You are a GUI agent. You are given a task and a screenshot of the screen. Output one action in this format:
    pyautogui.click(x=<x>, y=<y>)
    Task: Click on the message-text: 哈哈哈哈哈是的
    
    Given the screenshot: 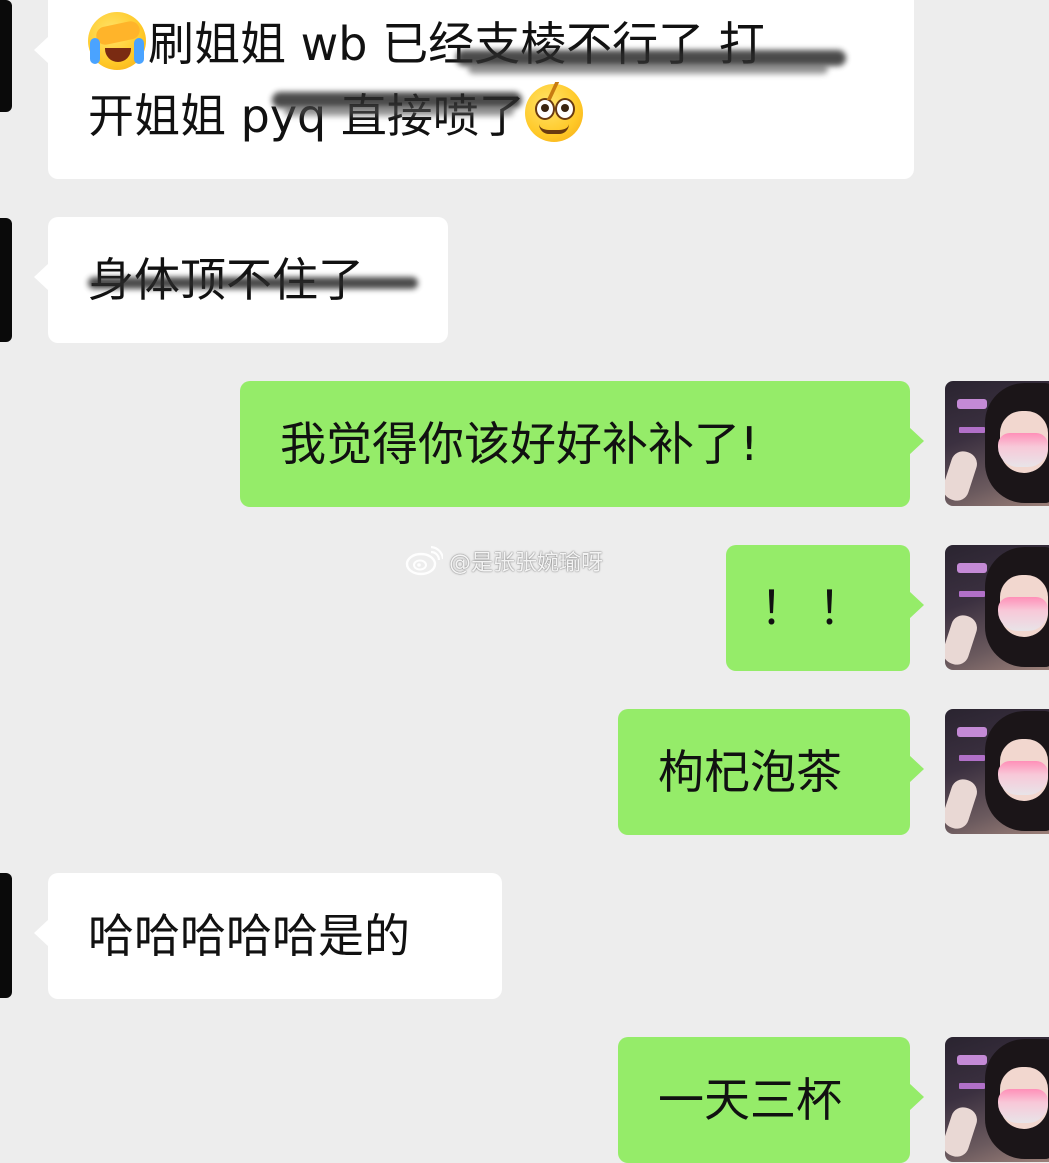 What is the action you would take?
    pyautogui.click(x=249, y=936)
    